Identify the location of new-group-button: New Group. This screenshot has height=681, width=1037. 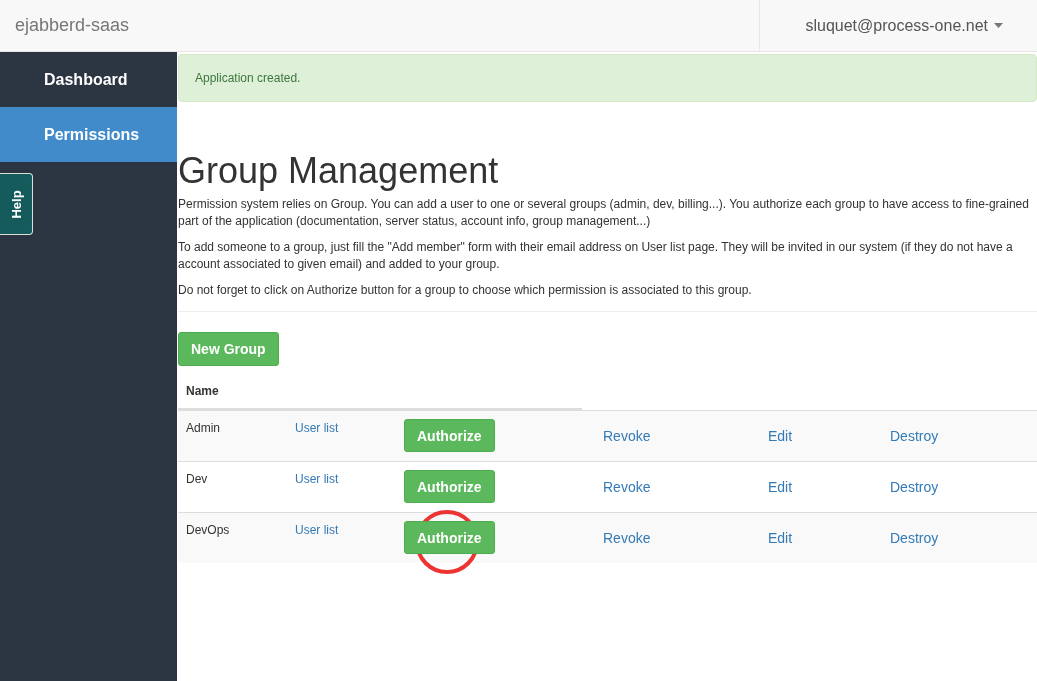
(228, 349).